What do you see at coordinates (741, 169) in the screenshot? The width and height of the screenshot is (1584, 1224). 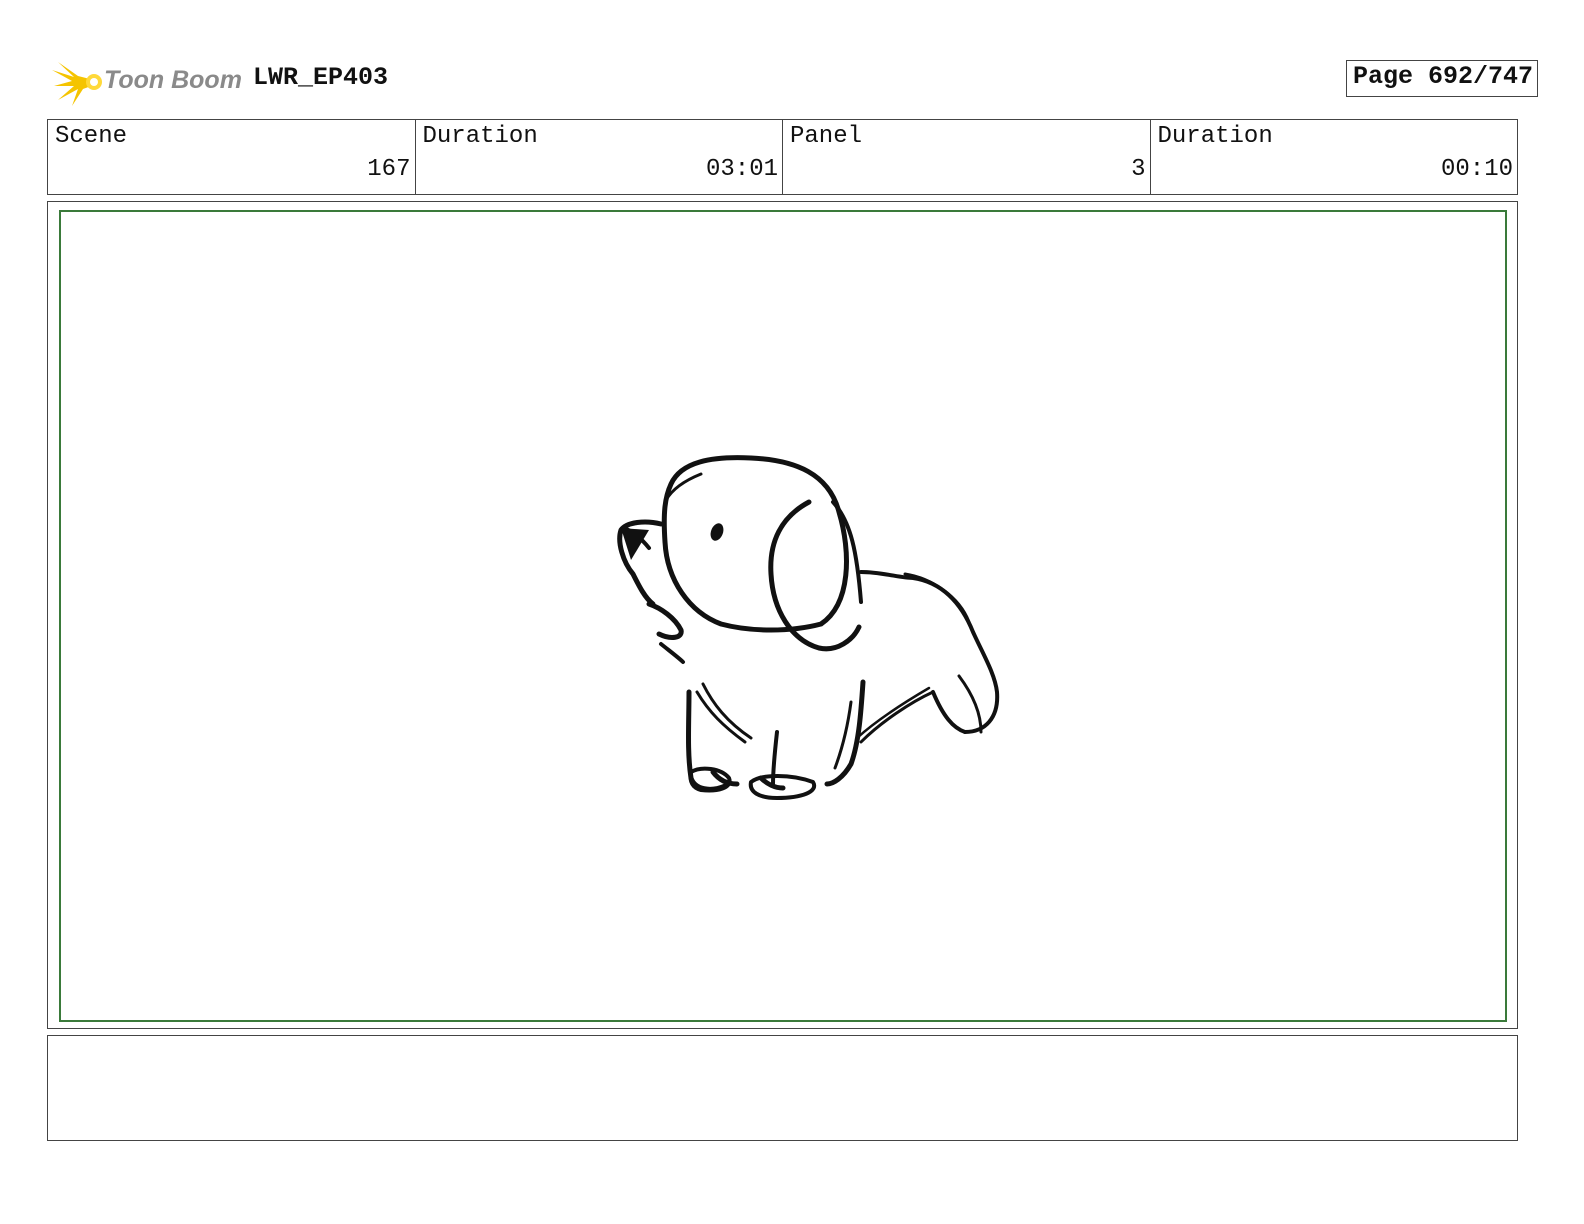 I see `scene-duration-value: 03:01` at bounding box center [741, 169].